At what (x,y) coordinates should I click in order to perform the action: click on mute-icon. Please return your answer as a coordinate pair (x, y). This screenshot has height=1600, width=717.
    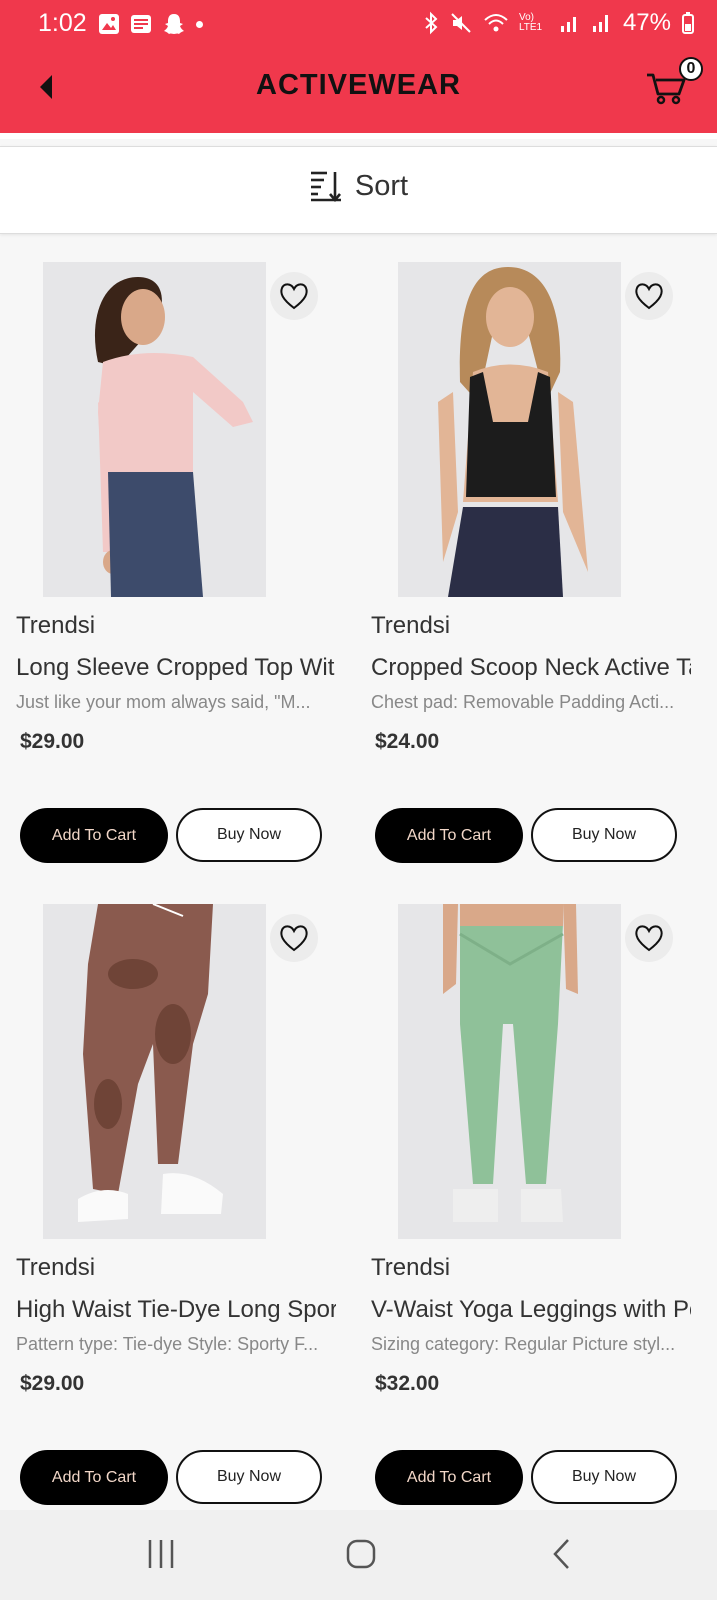
    Looking at the image, I should click on (461, 23).